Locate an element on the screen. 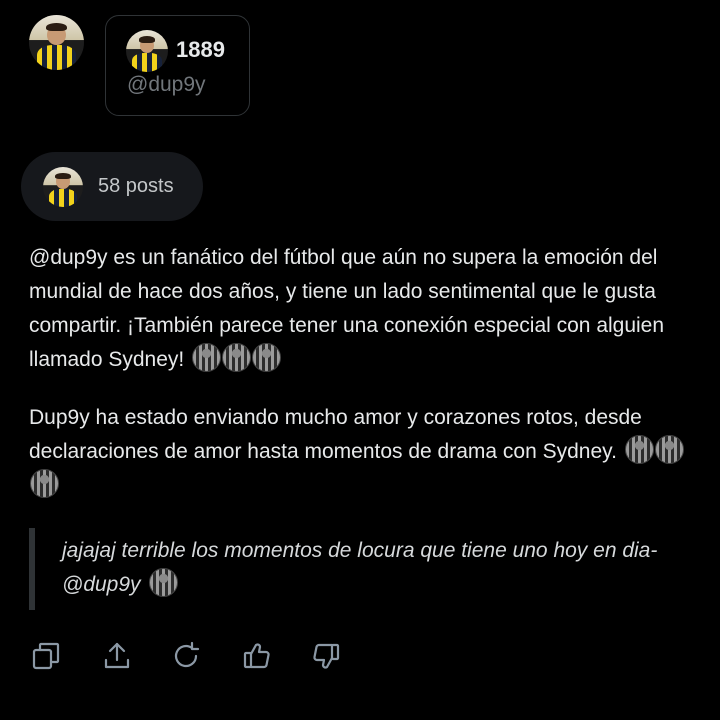 This screenshot has height=720, width=720. posts-count-label: 58 posts is located at coordinates (136, 186).